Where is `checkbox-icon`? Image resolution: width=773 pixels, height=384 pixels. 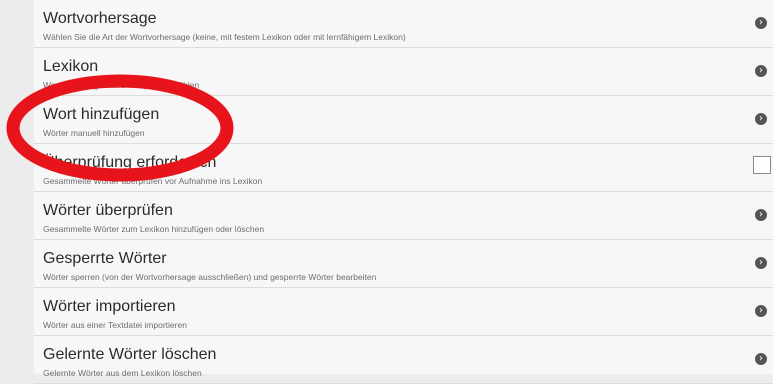
checkbox-icon is located at coordinates (762, 165).